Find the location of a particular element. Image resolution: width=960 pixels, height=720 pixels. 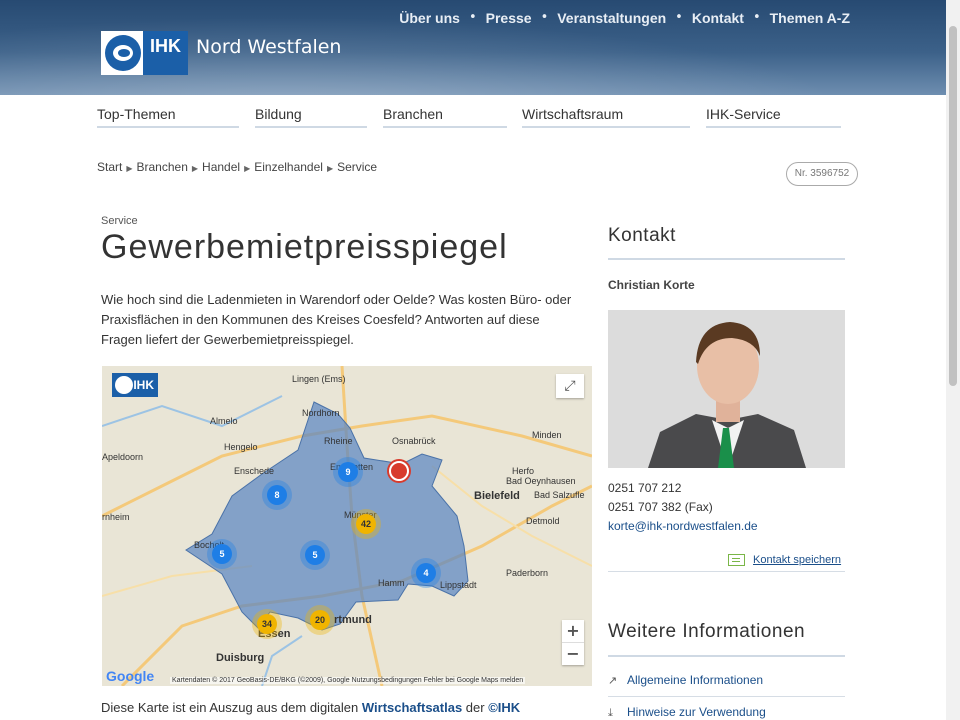

google-logo: Google is located at coordinates (130, 676).